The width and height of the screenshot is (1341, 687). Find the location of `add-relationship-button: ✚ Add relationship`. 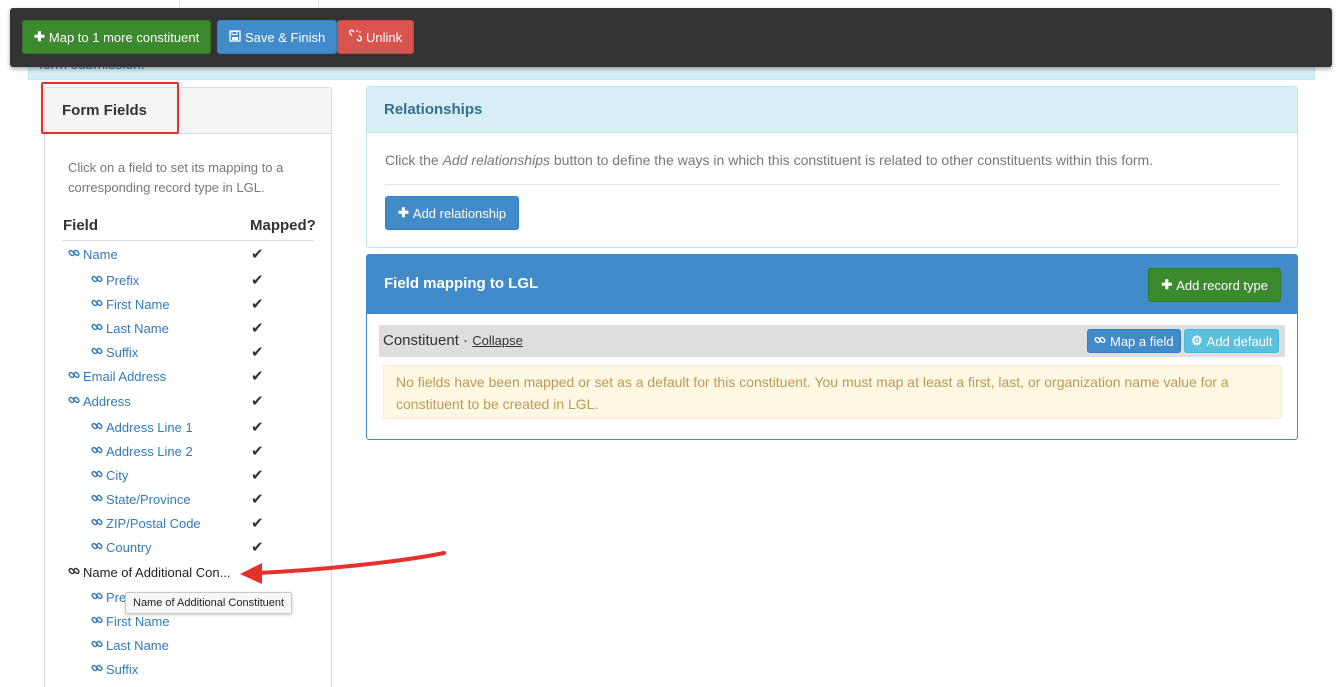

add-relationship-button: ✚ Add relationship is located at coordinates (452, 213).